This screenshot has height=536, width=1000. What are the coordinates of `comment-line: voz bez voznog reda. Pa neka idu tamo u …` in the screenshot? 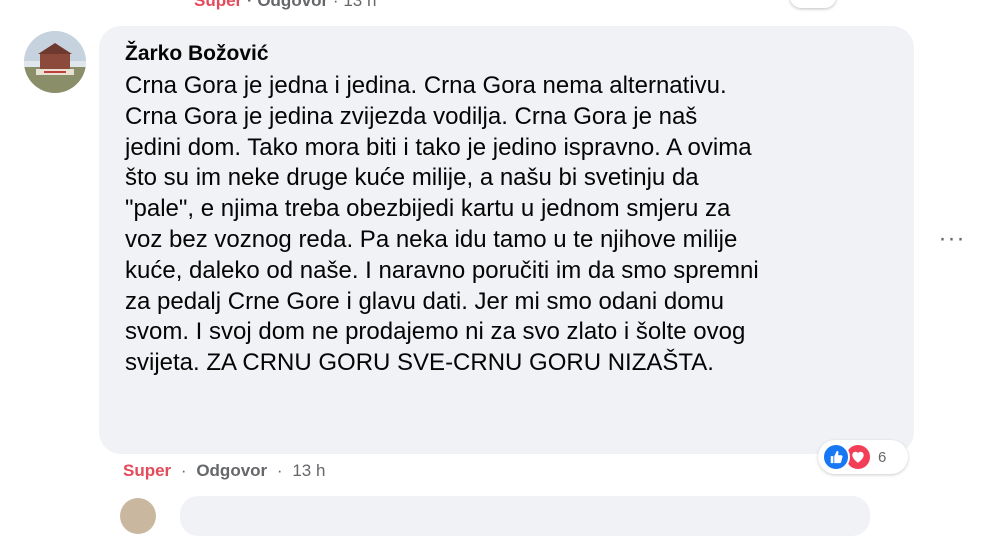 It's located at (431, 239).